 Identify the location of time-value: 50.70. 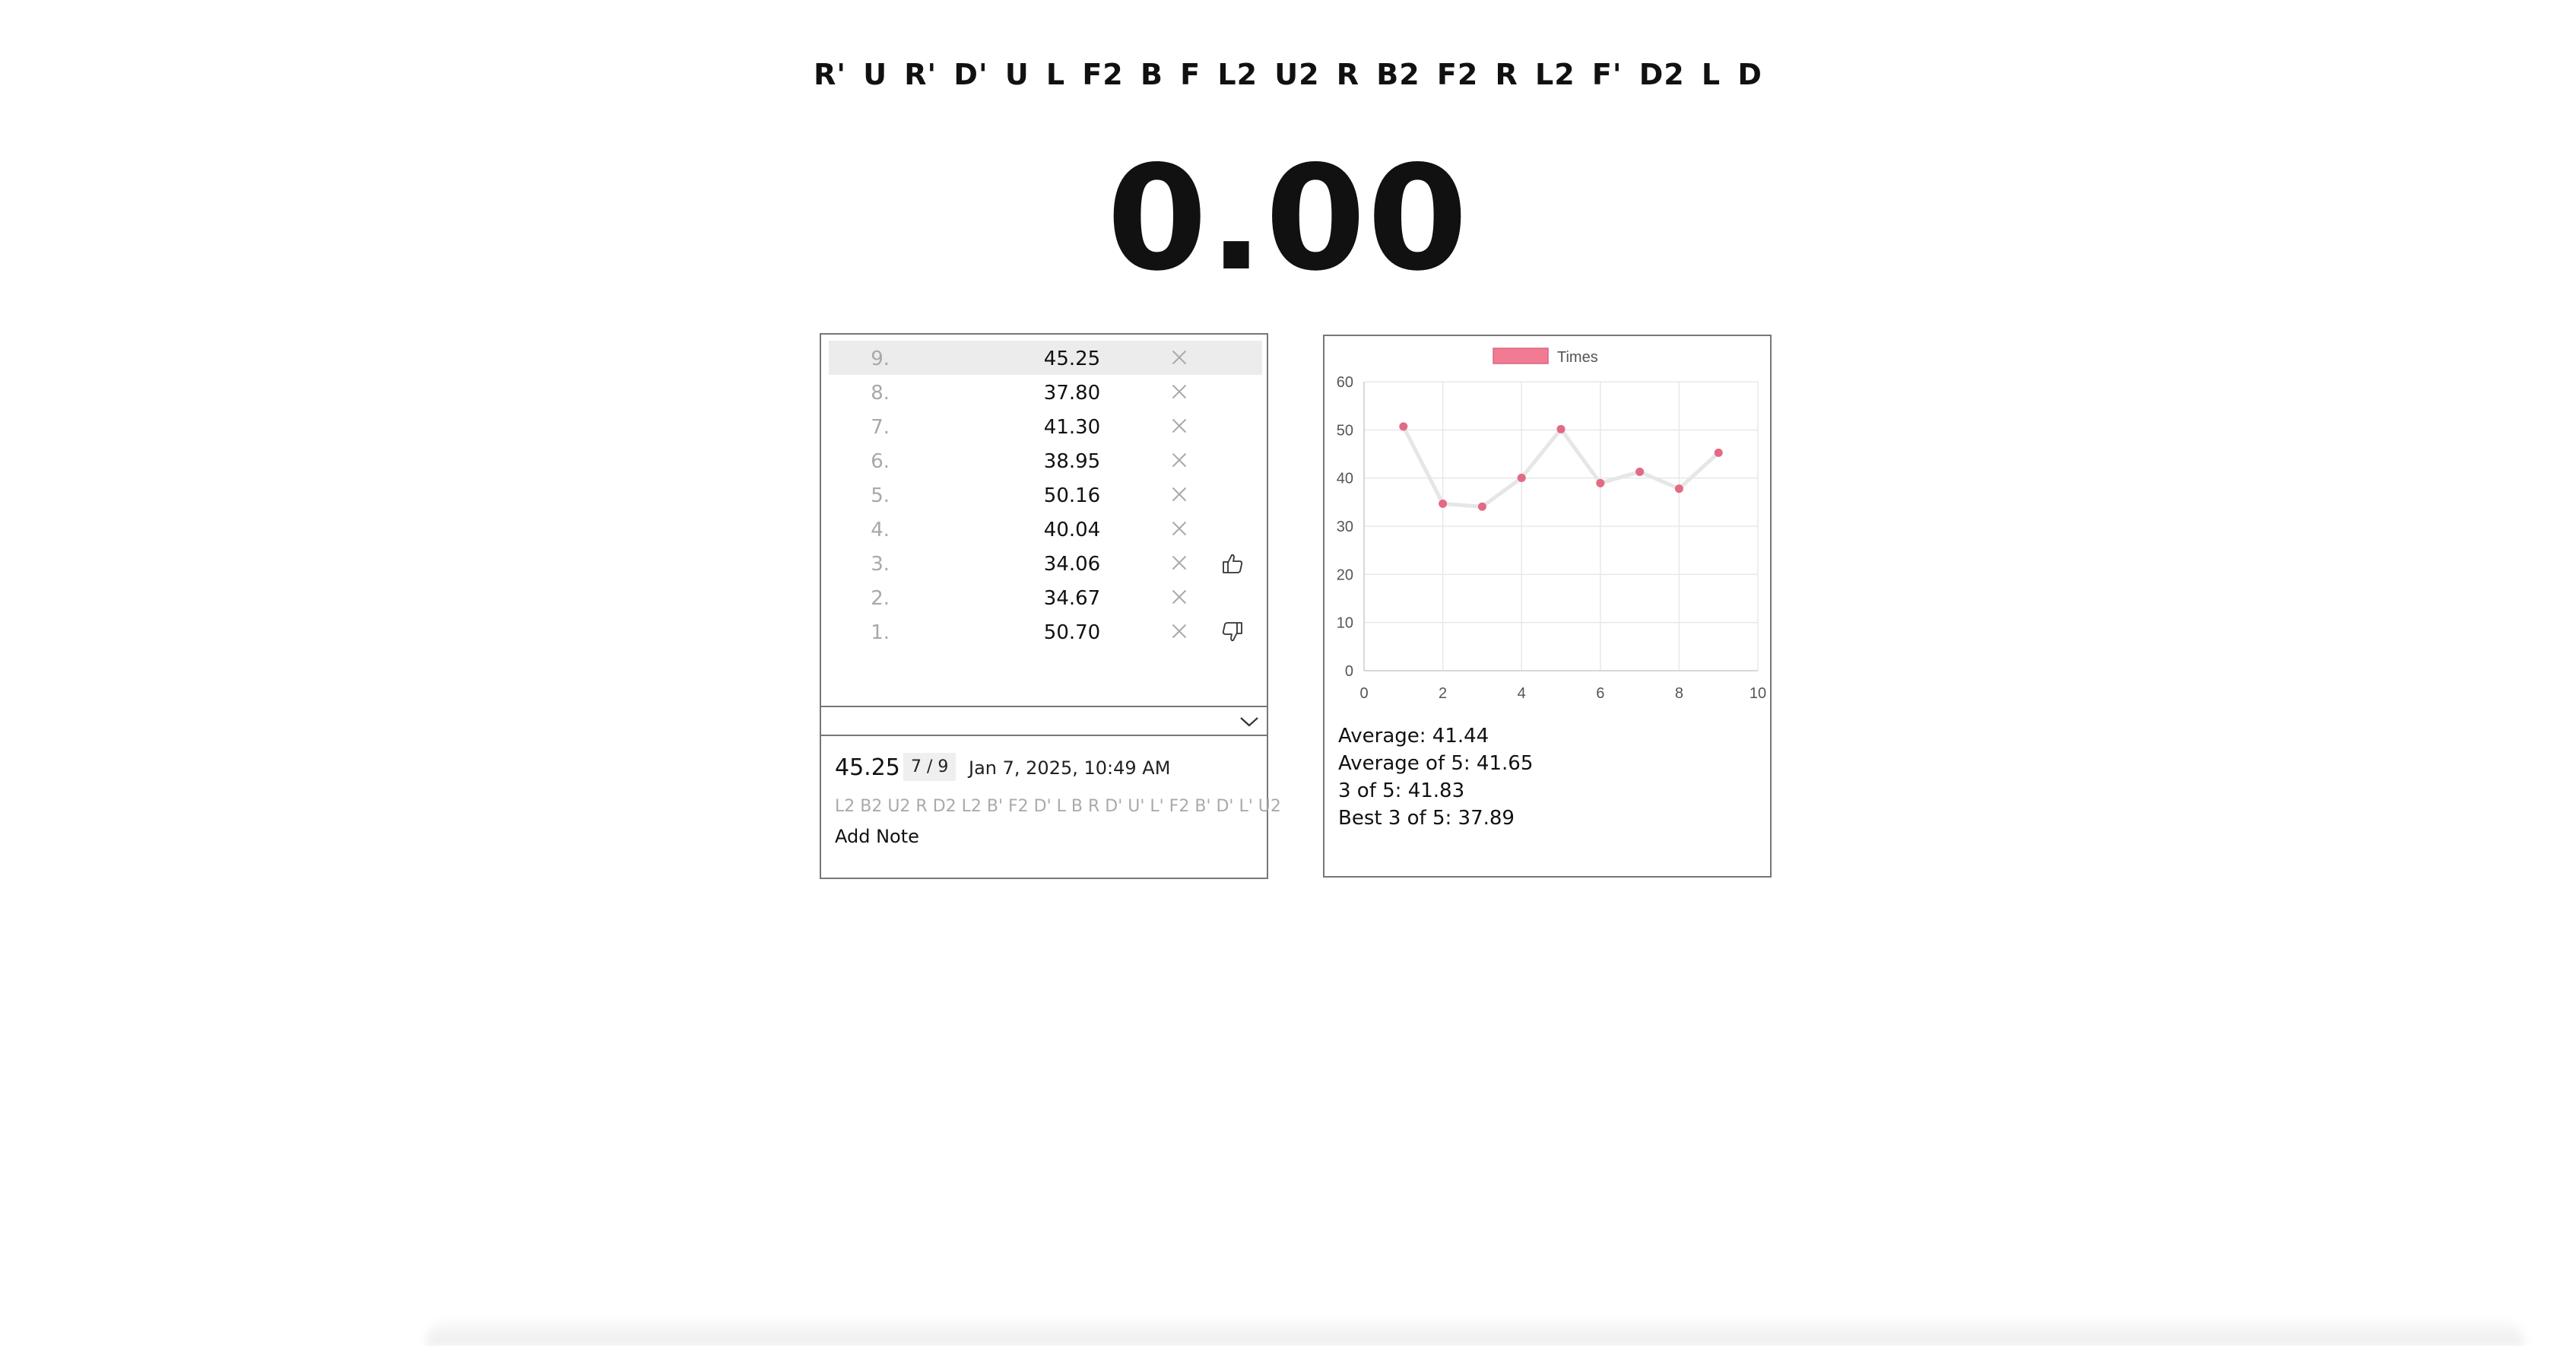
(1072, 632).